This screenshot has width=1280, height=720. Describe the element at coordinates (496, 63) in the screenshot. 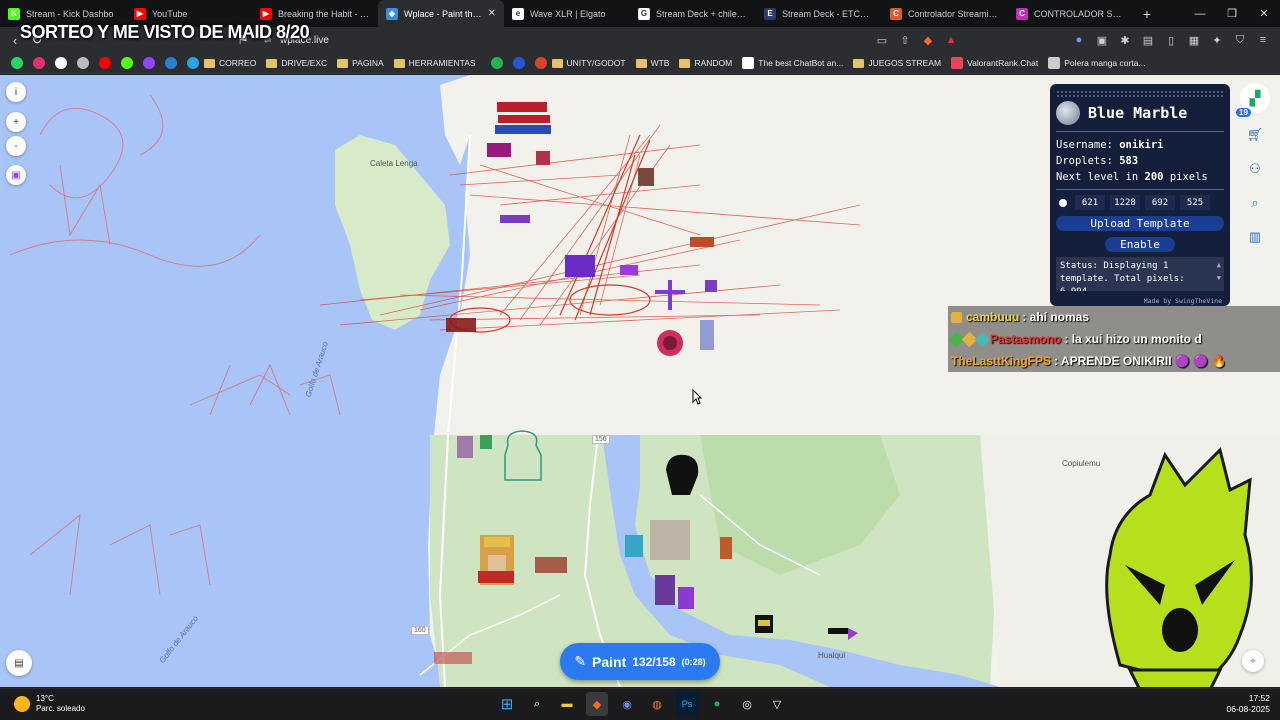

I see `green-site-icon` at that location.